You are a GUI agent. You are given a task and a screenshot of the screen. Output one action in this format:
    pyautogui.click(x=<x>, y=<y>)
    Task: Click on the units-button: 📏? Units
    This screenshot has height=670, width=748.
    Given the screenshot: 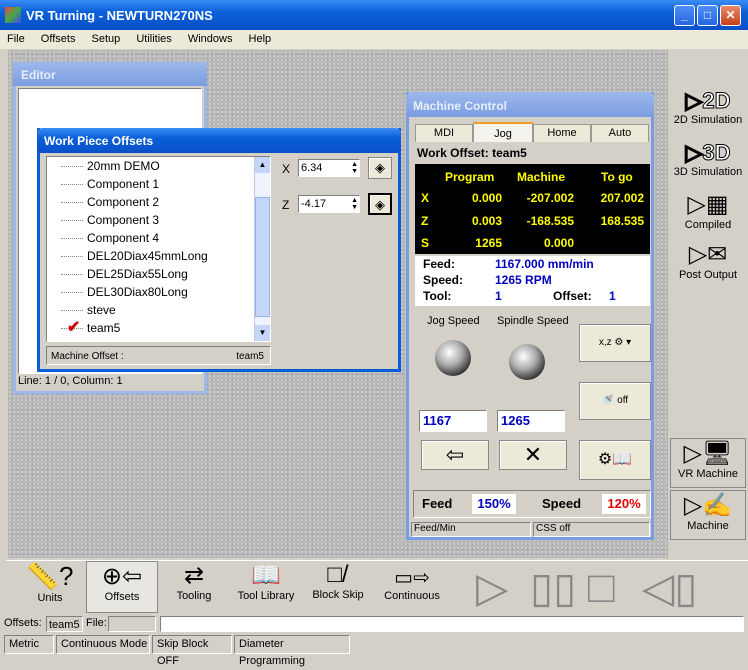 What is the action you would take?
    pyautogui.click(x=50, y=587)
    